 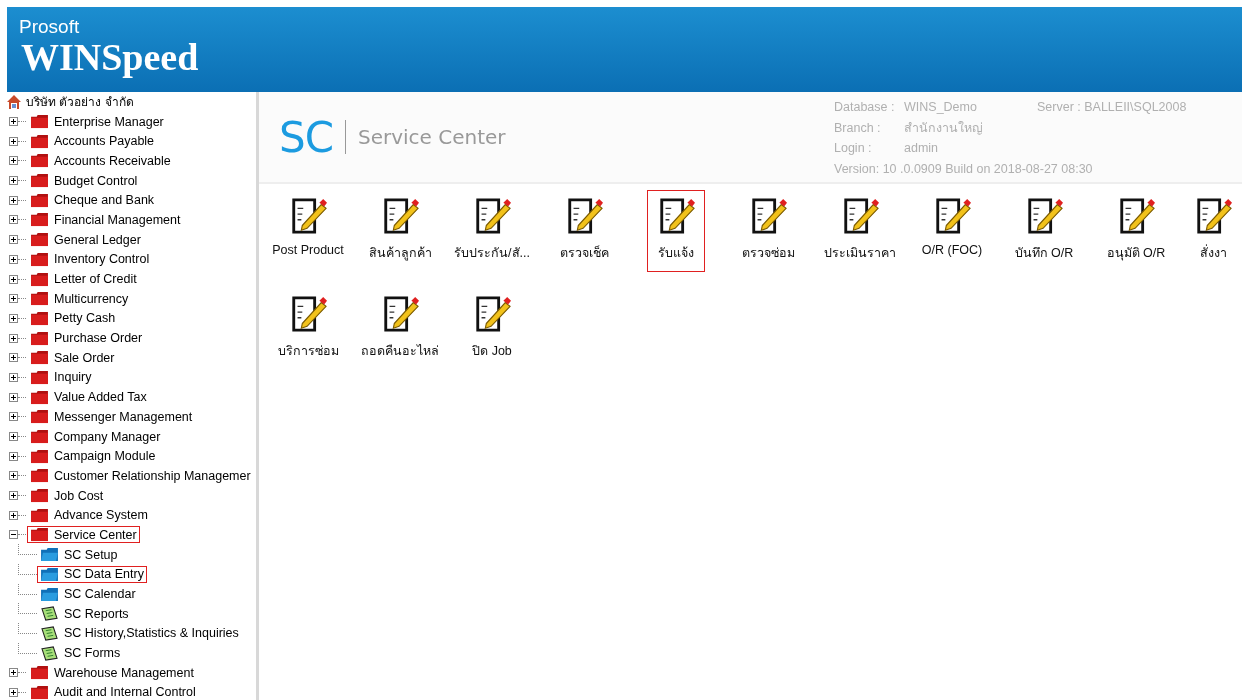 What do you see at coordinates (112, 673) in the screenshot?
I see `tree-item: Warehouse Management` at bounding box center [112, 673].